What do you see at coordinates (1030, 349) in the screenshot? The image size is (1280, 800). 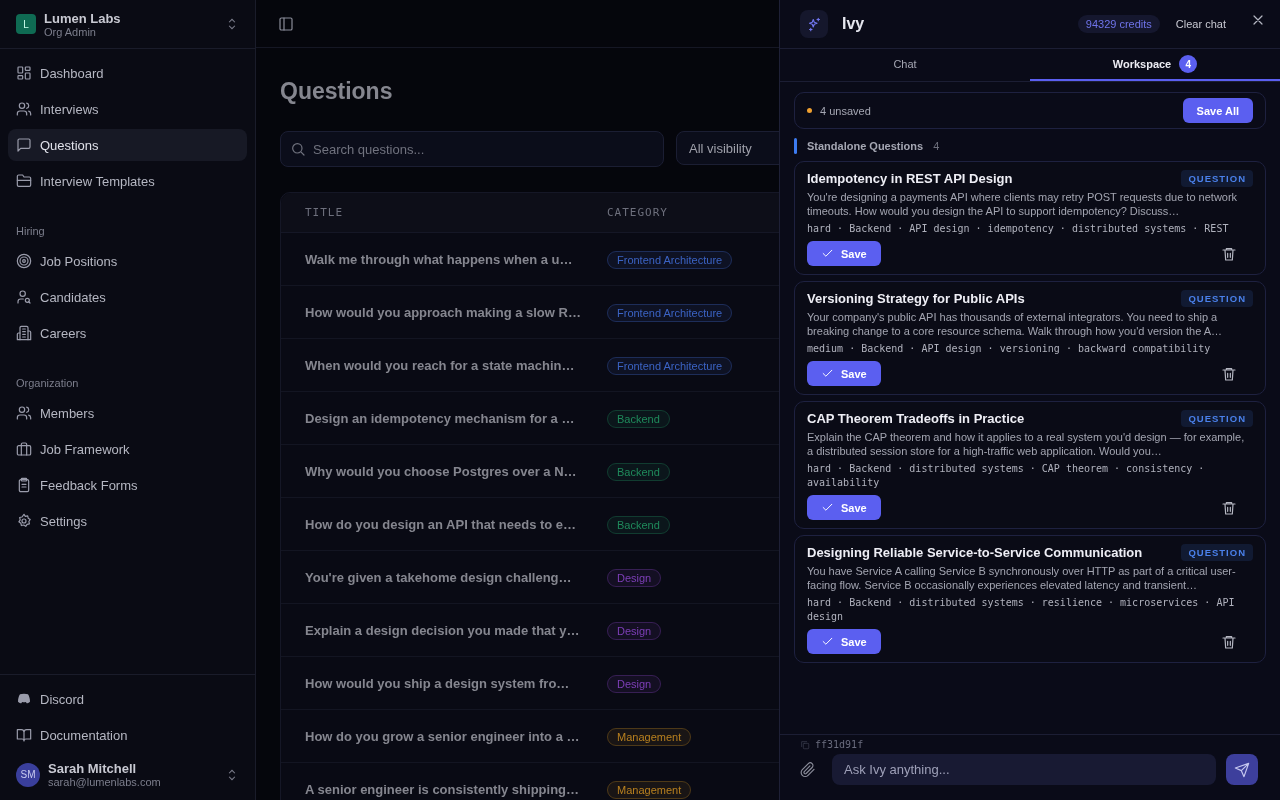 I see `question-tags: medium · Backend · API design · versioning · backward compatibility` at bounding box center [1030, 349].